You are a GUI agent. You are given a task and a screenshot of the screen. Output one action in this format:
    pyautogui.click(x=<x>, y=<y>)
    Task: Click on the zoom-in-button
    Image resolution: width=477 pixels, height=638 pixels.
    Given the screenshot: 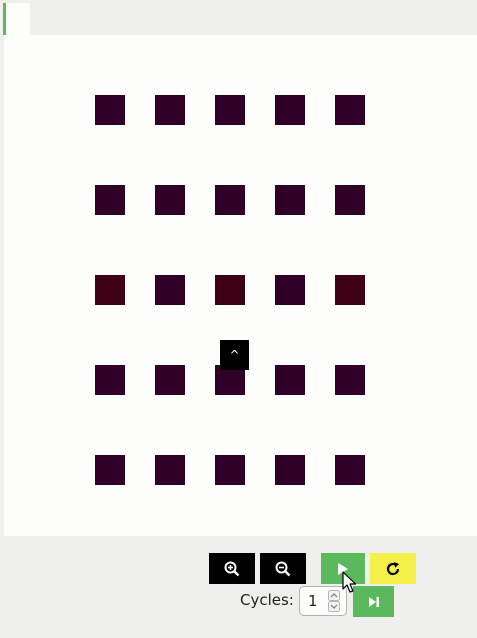 What is the action you would take?
    pyautogui.click(x=232, y=568)
    